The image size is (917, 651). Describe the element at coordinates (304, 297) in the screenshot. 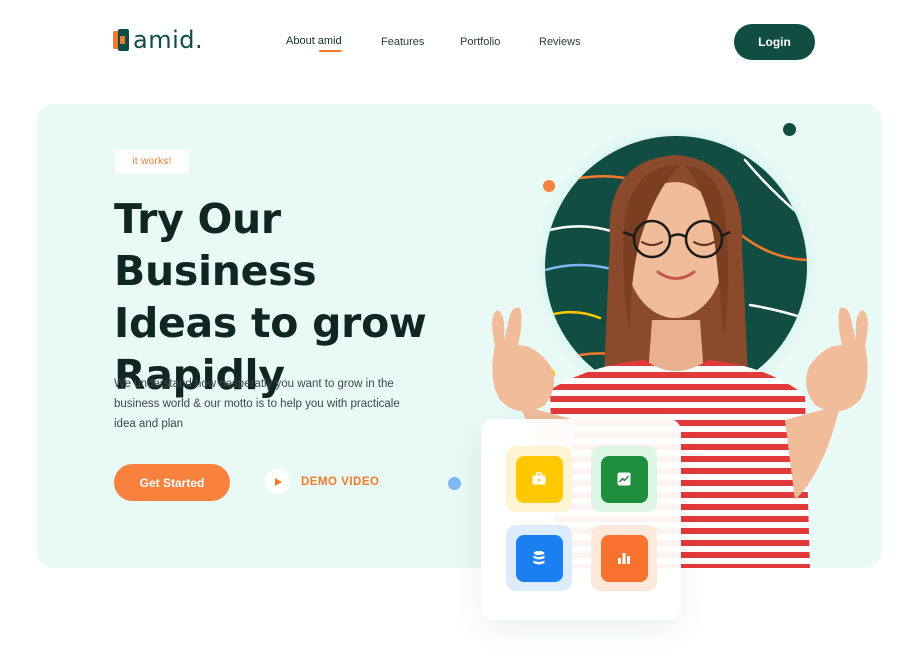

I see `hero-headline: Try Our Business Ideas to grow Rapidly` at that location.